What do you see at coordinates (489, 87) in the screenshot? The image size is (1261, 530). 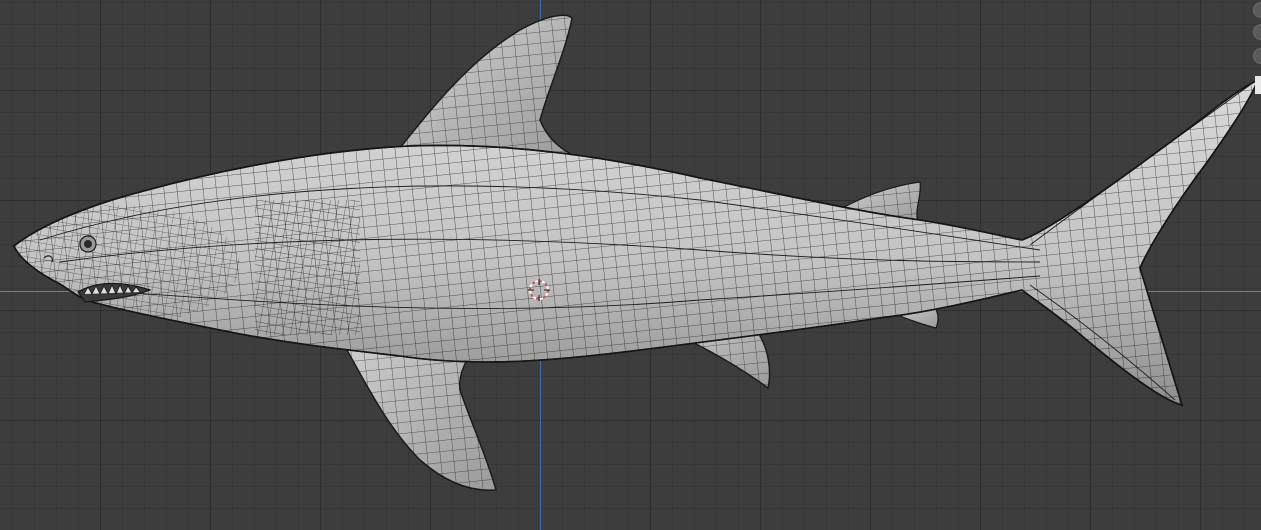 I see `dorsal-fin` at bounding box center [489, 87].